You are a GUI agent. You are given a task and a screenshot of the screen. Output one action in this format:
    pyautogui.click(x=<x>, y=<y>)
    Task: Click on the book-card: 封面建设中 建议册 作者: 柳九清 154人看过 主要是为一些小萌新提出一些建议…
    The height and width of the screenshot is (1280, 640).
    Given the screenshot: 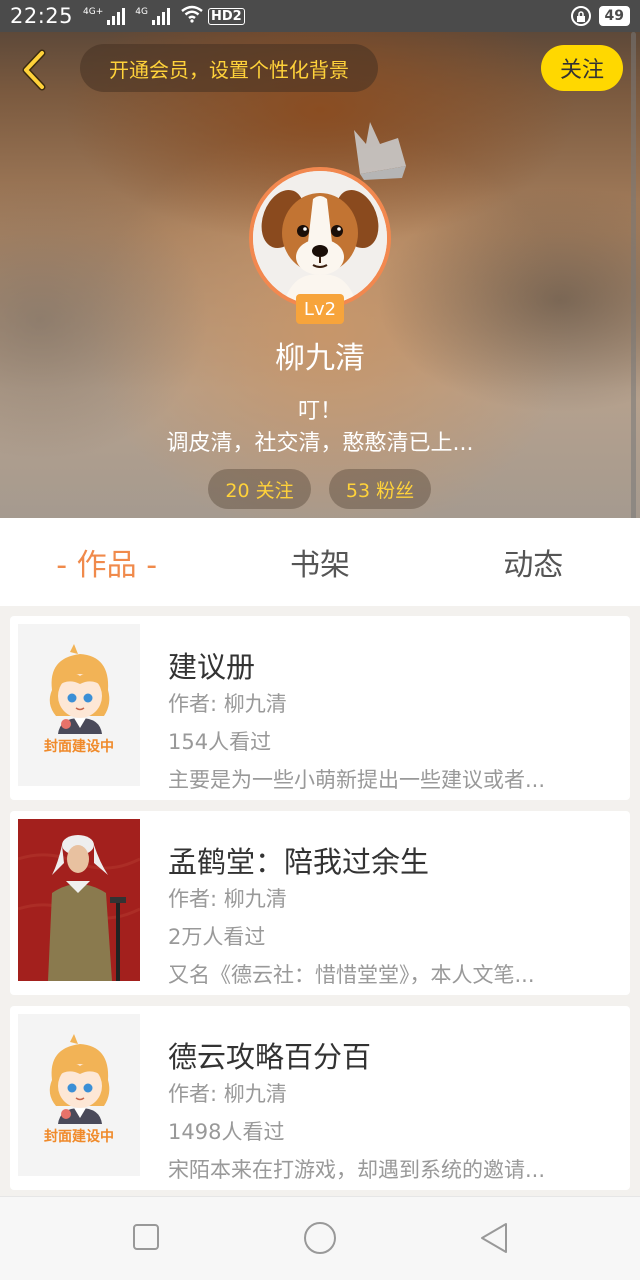 What is the action you would take?
    pyautogui.click(x=320, y=708)
    